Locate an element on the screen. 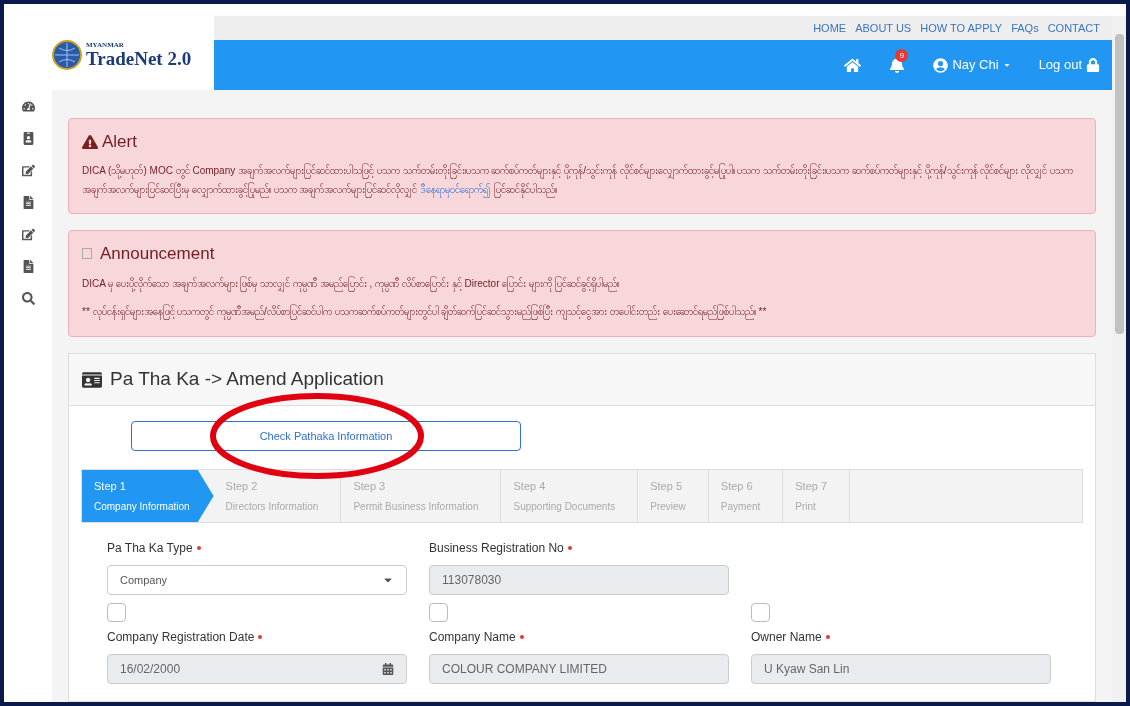  nav-link: HOW TO APPLY is located at coordinates (961, 28).